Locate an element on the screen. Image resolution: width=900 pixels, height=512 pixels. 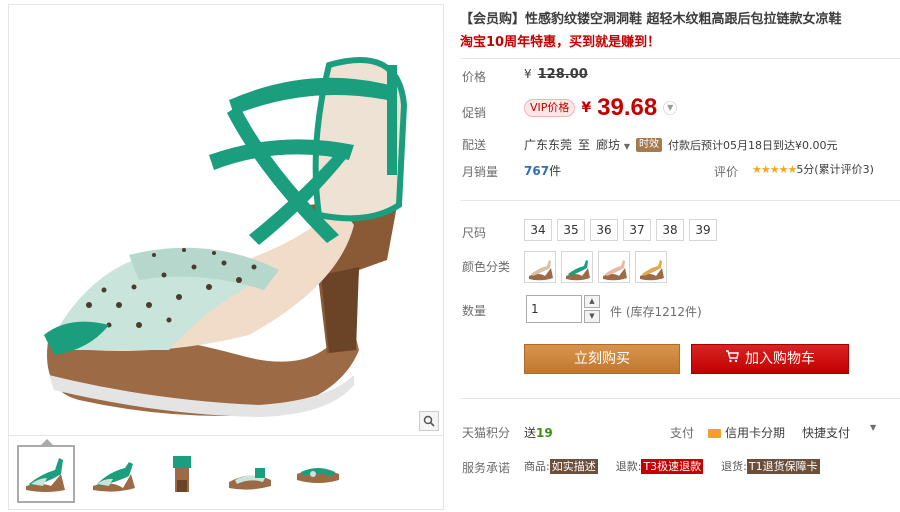
promo-price-row: VIP价格 ¥ 39.68 ▼ is located at coordinates (601, 108).